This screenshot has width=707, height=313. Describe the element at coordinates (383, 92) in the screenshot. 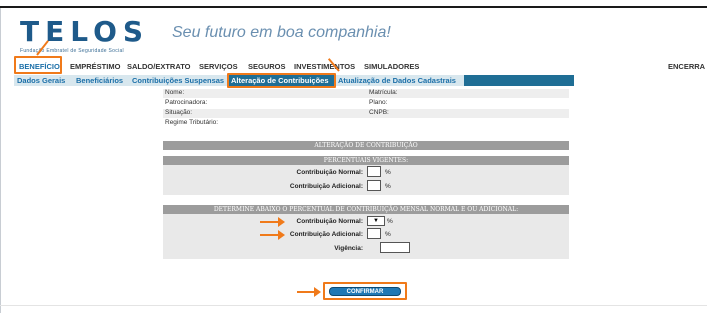

I see `label-matricula: Matrícula:` at that location.